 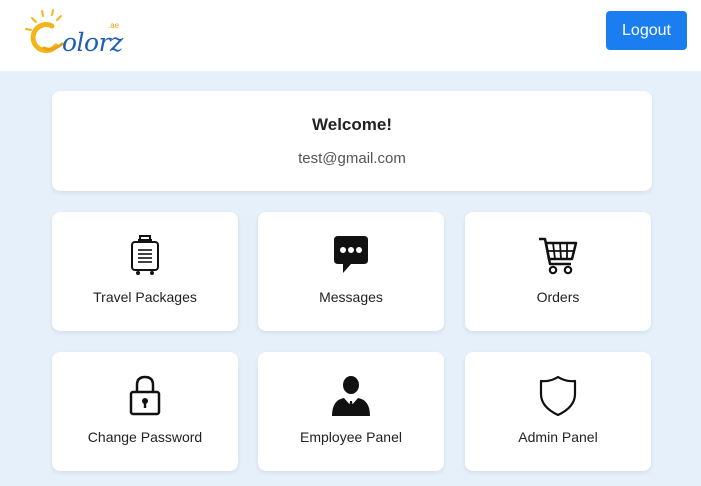 What do you see at coordinates (351, 396) in the screenshot?
I see `employee-icon` at bounding box center [351, 396].